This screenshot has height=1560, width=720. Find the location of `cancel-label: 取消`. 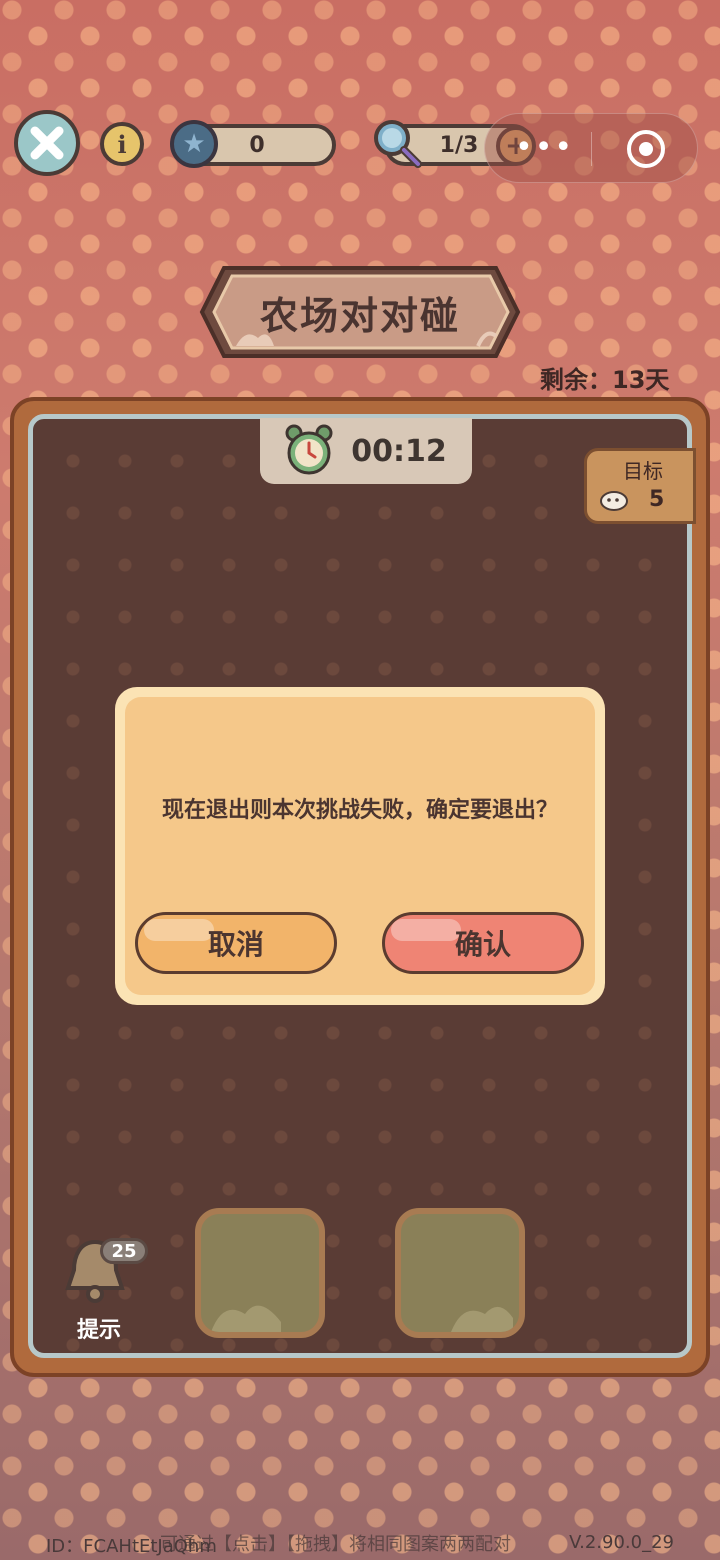

cancel-label: 取消 is located at coordinates (235, 944).